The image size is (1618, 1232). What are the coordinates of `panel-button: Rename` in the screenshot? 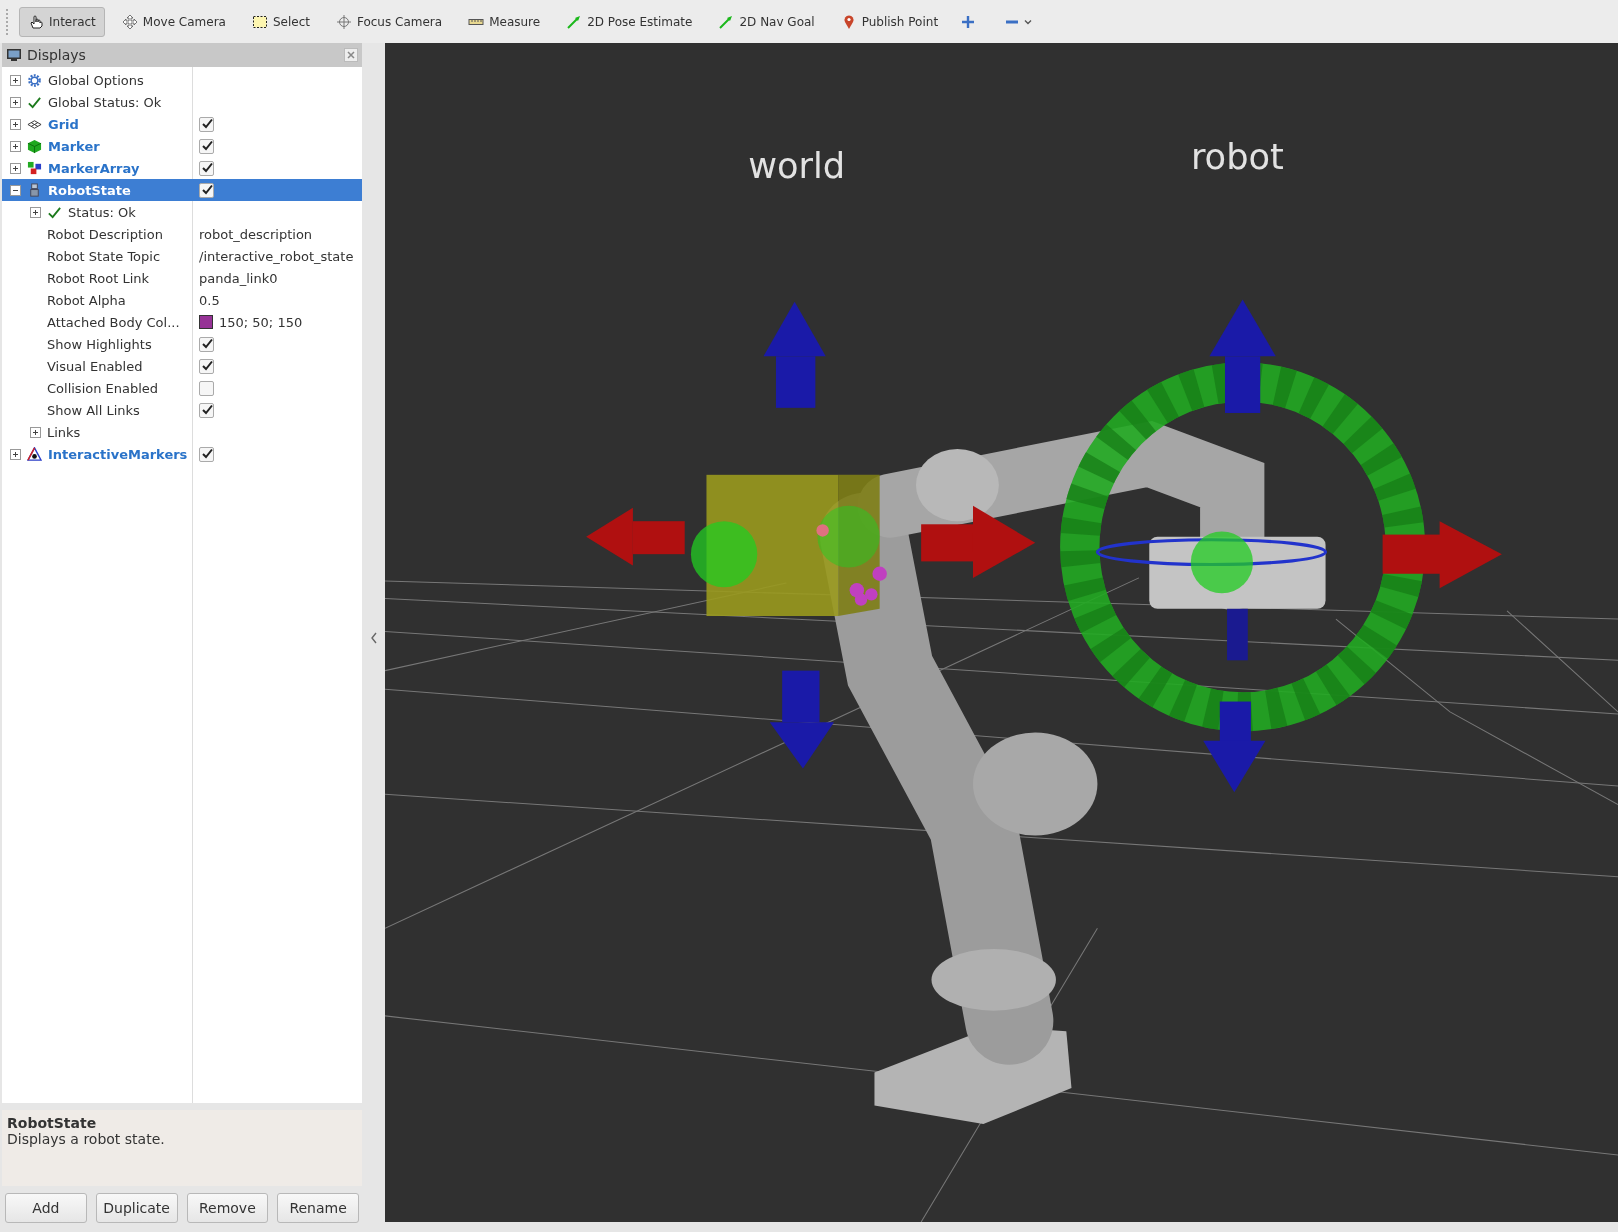 It's located at (318, 1208).